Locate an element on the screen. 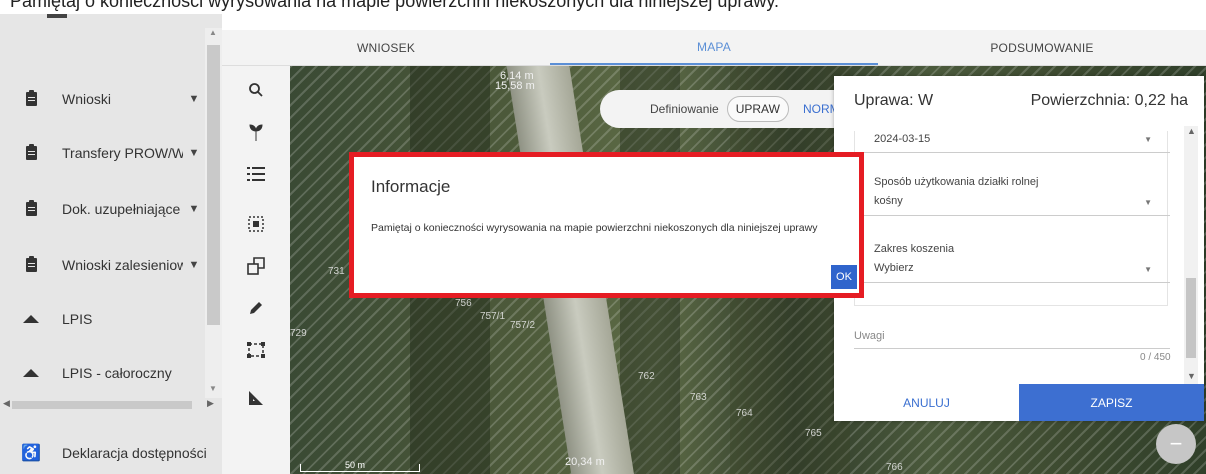 The width and height of the screenshot is (1206, 474). mode-switch: Definiowanie UPRAW NORM is located at coordinates (735, 109).